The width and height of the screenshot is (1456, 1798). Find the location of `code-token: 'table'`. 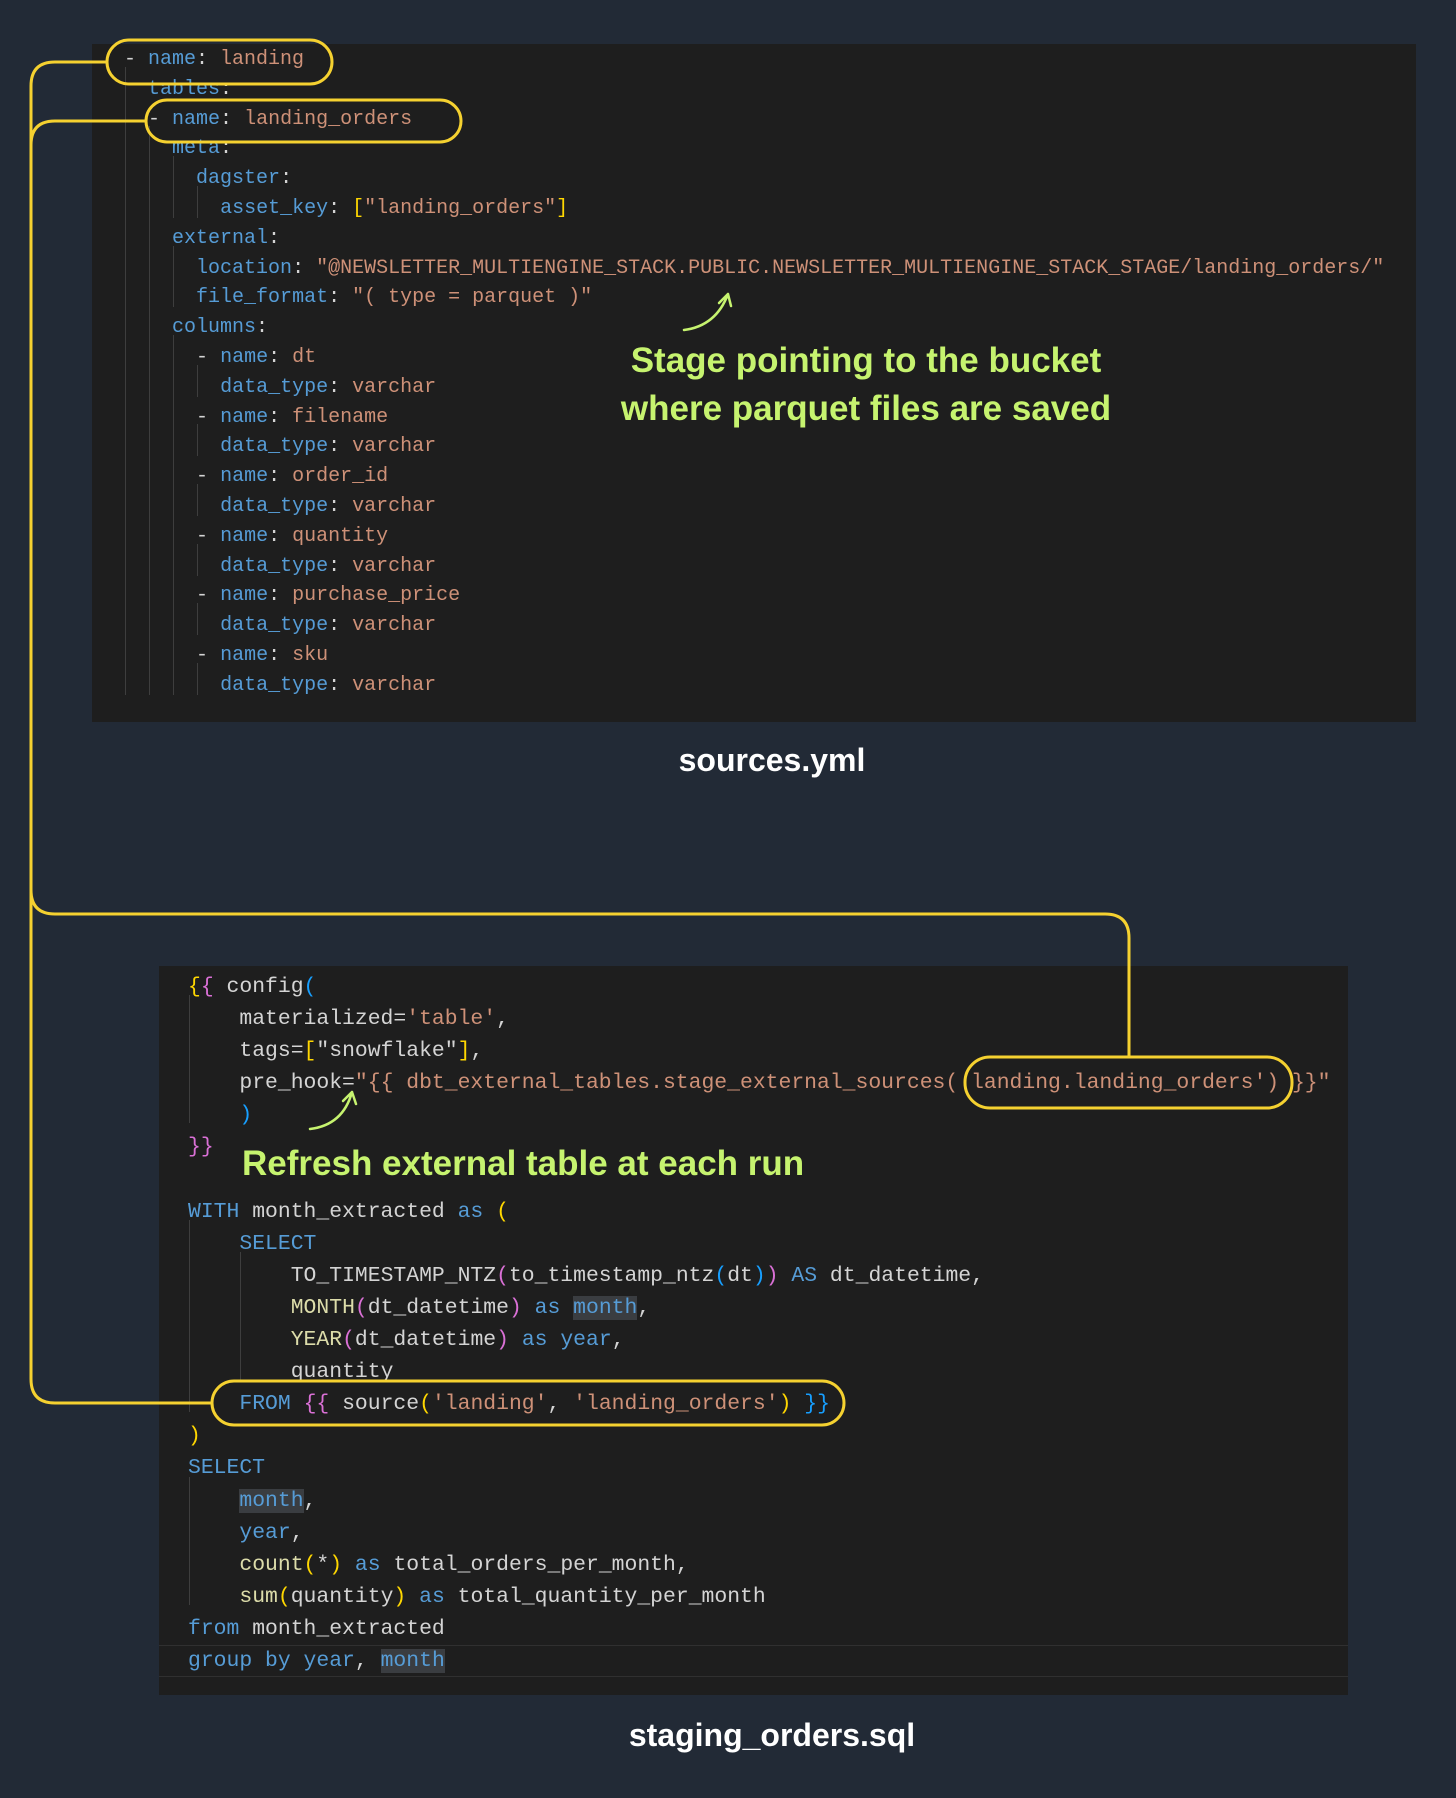

code-token: 'table' is located at coordinates (451, 1019).